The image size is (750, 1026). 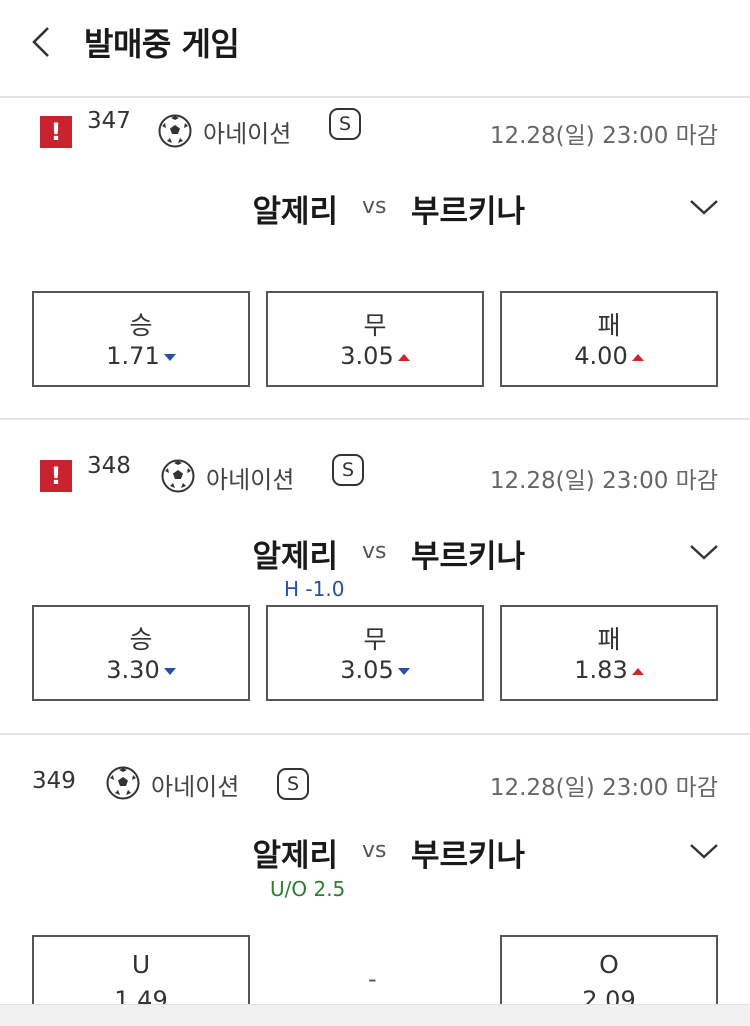 I want to click on back-arrow-icon, so click(x=42, y=42).